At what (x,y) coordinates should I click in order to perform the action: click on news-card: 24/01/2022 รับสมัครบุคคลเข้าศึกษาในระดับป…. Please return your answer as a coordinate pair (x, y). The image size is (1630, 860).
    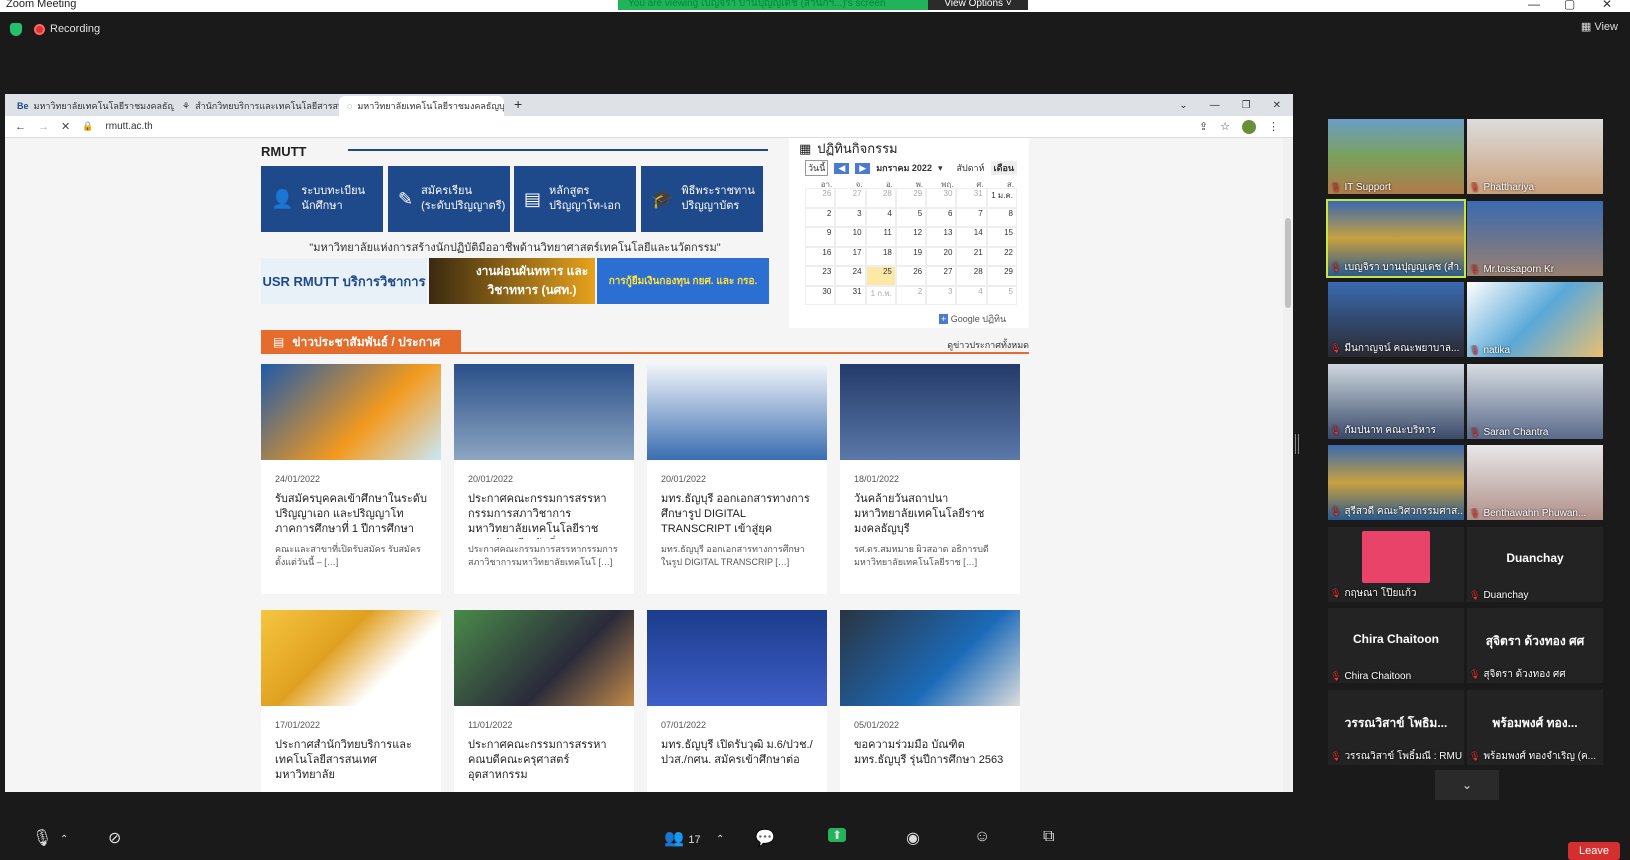
    Looking at the image, I should click on (351, 479).